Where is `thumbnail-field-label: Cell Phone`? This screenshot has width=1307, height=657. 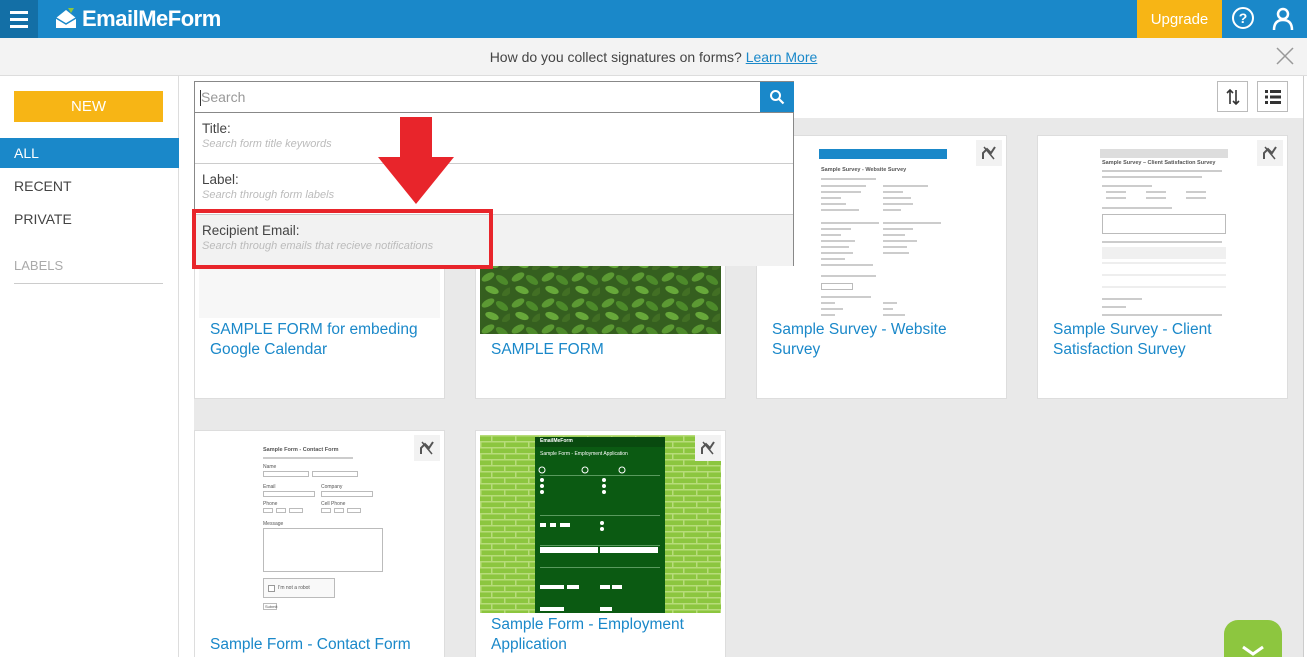
thumbnail-field-label: Cell Phone is located at coordinates (333, 504).